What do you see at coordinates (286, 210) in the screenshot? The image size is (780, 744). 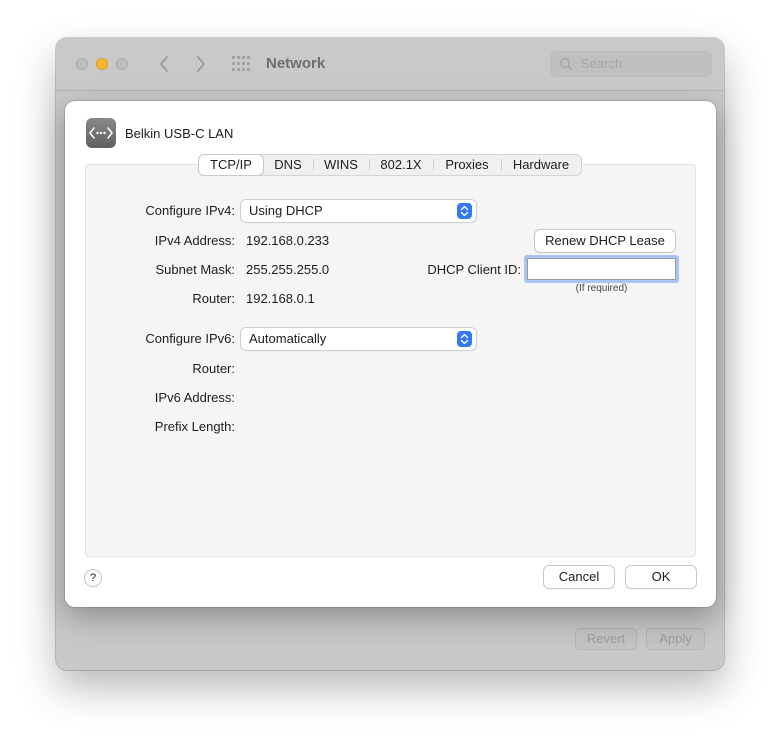 I see `configure-ipv4-value: Using DHCP` at bounding box center [286, 210].